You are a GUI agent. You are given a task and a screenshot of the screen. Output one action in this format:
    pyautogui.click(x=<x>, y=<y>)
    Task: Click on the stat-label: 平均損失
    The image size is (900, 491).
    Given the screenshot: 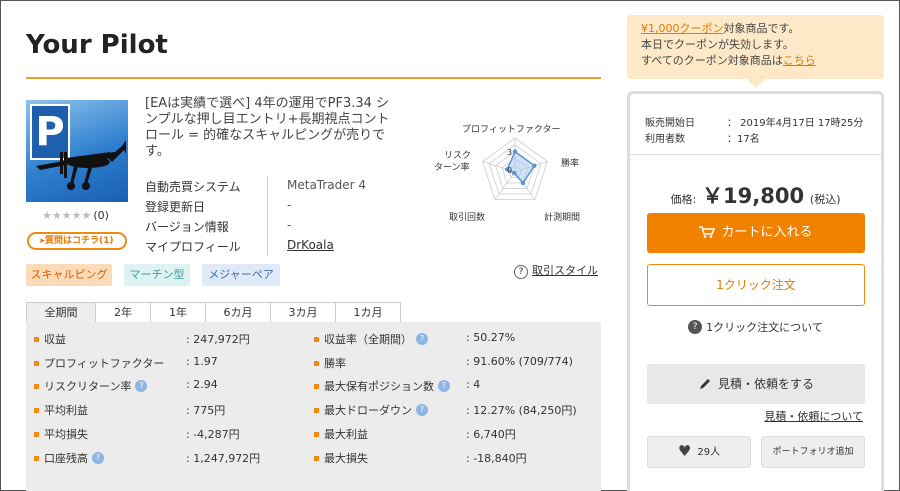 What is the action you would take?
    pyautogui.click(x=66, y=434)
    